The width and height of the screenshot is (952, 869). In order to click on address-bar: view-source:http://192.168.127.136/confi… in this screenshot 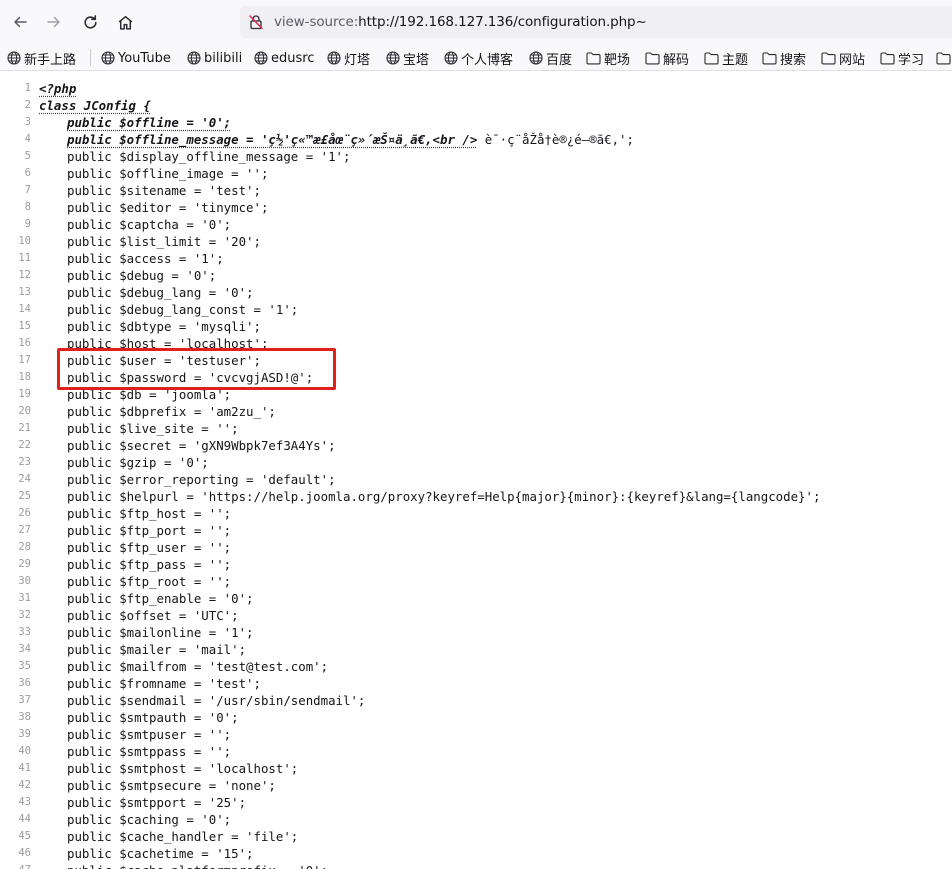, I will do `click(596, 22)`.